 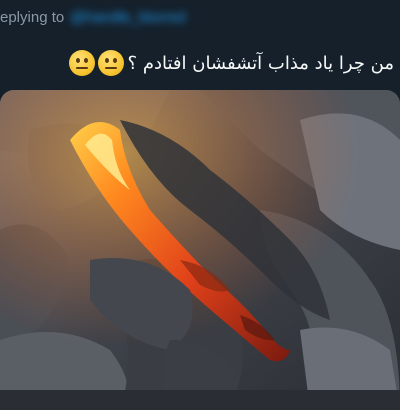 I want to click on tweet-text: من چرا یاد مذاب آتشفشان افتادم ؟, so click(x=230, y=63).